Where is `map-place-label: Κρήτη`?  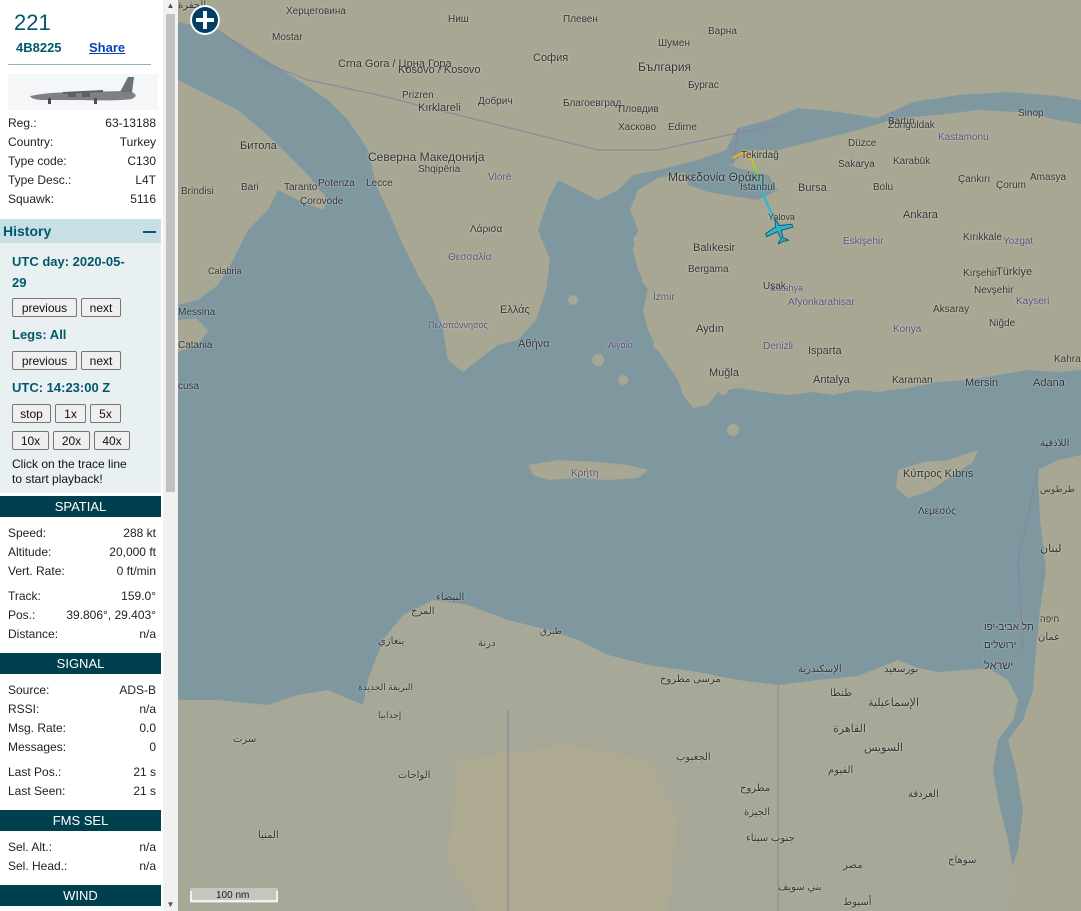
map-place-label: Κρήτη is located at coordinates (585, 473).